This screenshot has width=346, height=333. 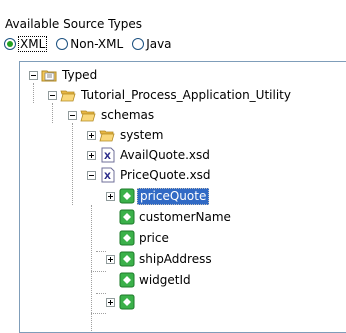 I want to click on radio-java-label: Java, so click(x=159, y=44).